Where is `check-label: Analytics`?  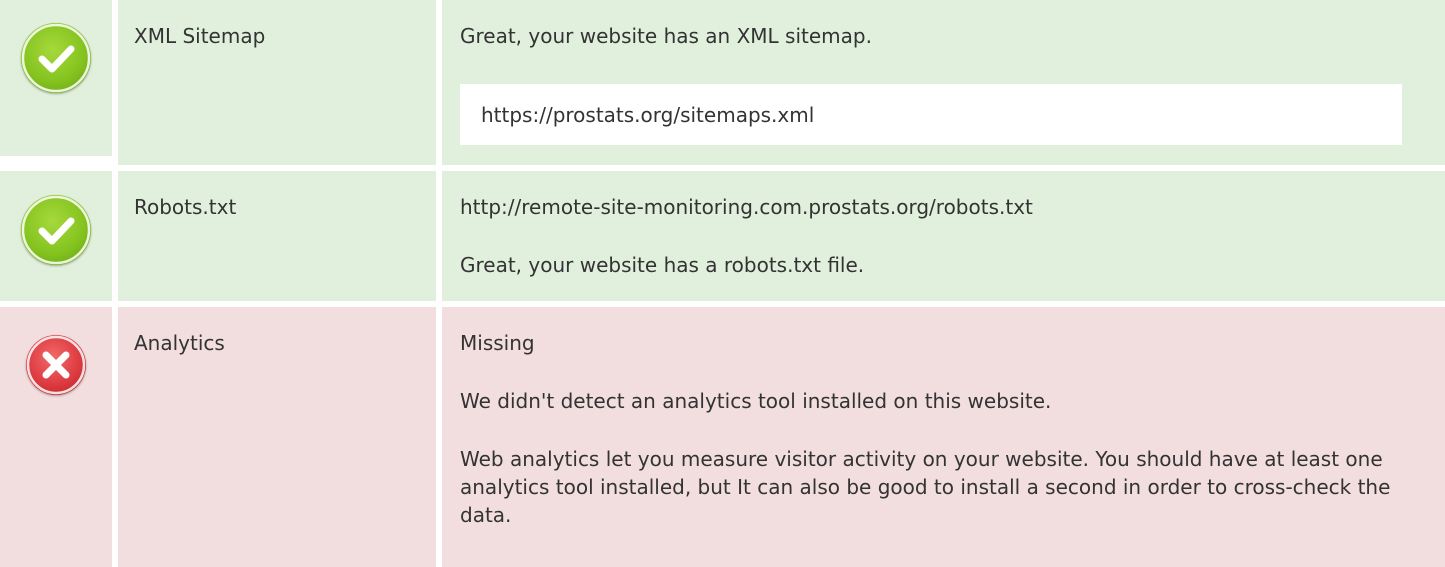
check-label: Analytics is located at coordinates (179, 343).